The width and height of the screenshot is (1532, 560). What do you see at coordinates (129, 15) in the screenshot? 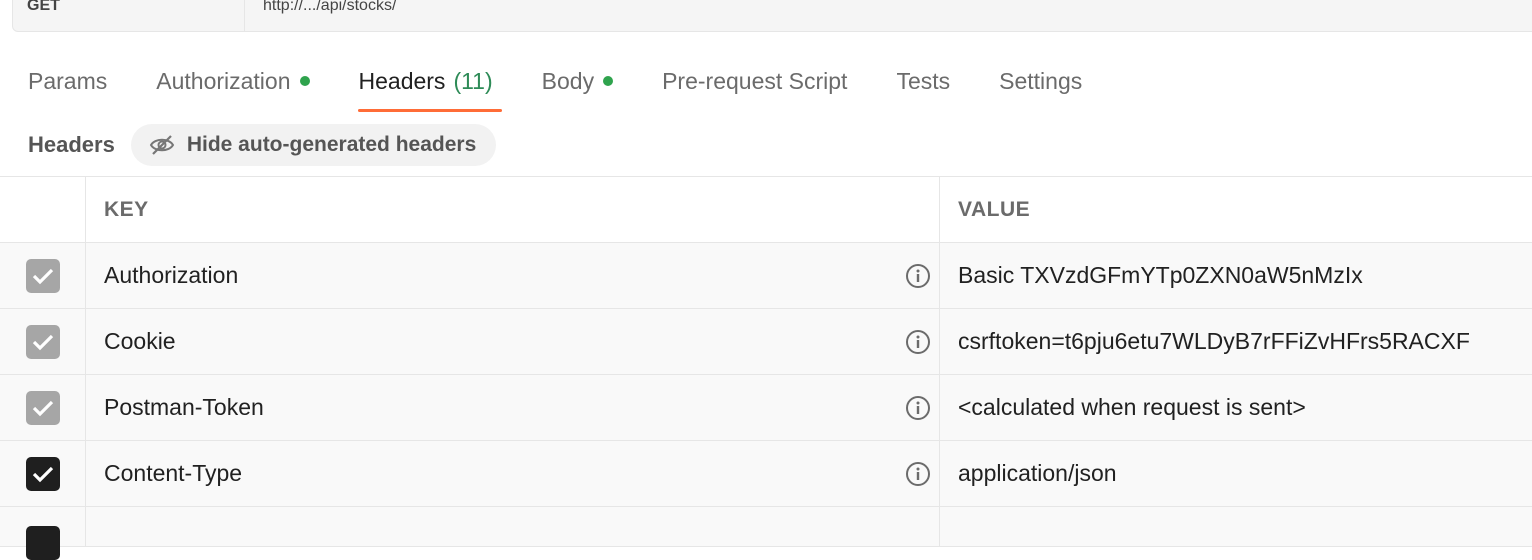
I see `method-select: GET` at bounding box center [129, 15].